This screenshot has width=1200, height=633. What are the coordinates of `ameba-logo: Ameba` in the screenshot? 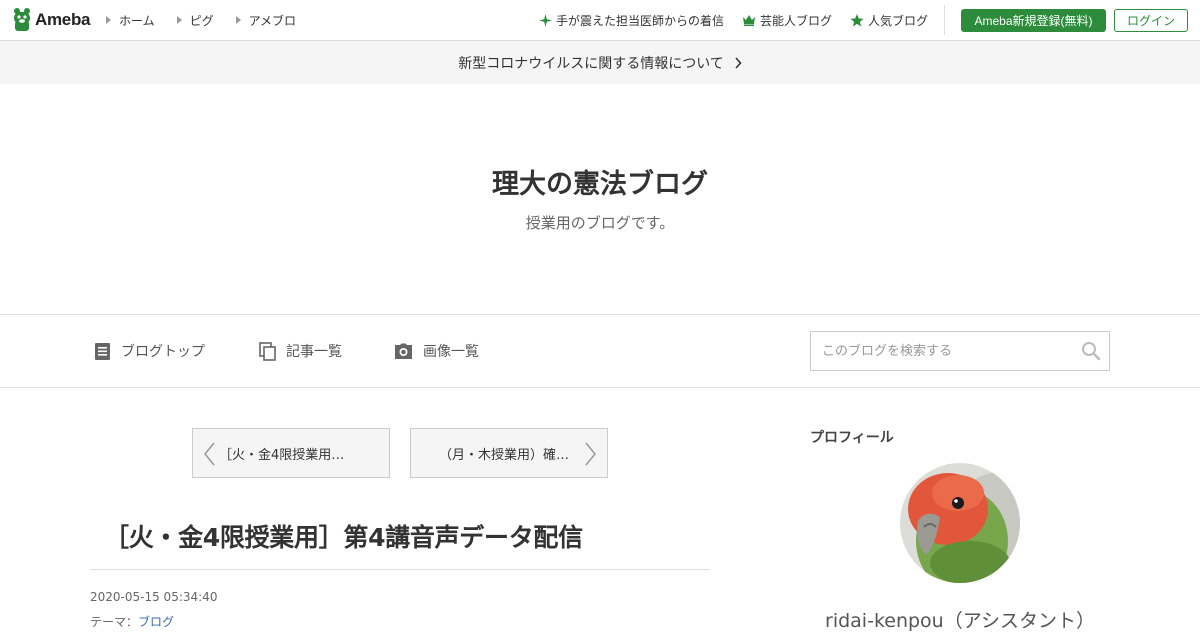 It's located at (51, 20).